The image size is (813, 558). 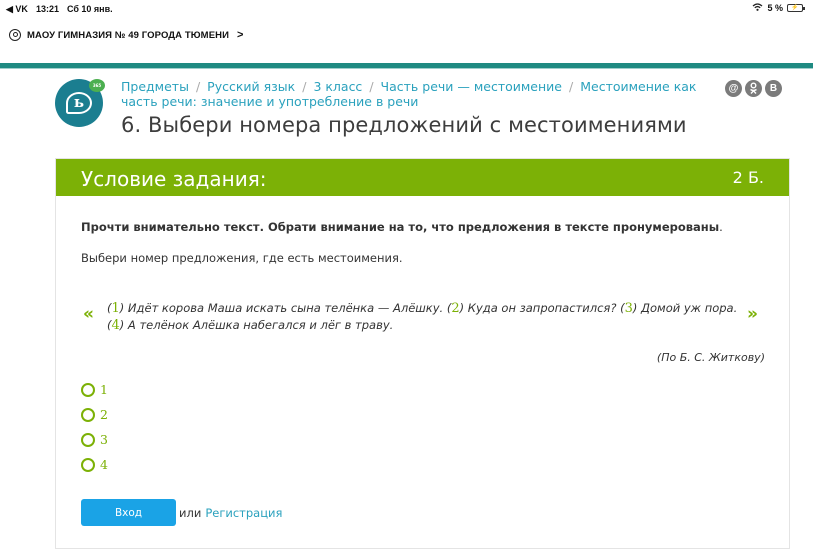 I want to click on breadcrumb-grade: 3 класс, so click(x=337, y=86).